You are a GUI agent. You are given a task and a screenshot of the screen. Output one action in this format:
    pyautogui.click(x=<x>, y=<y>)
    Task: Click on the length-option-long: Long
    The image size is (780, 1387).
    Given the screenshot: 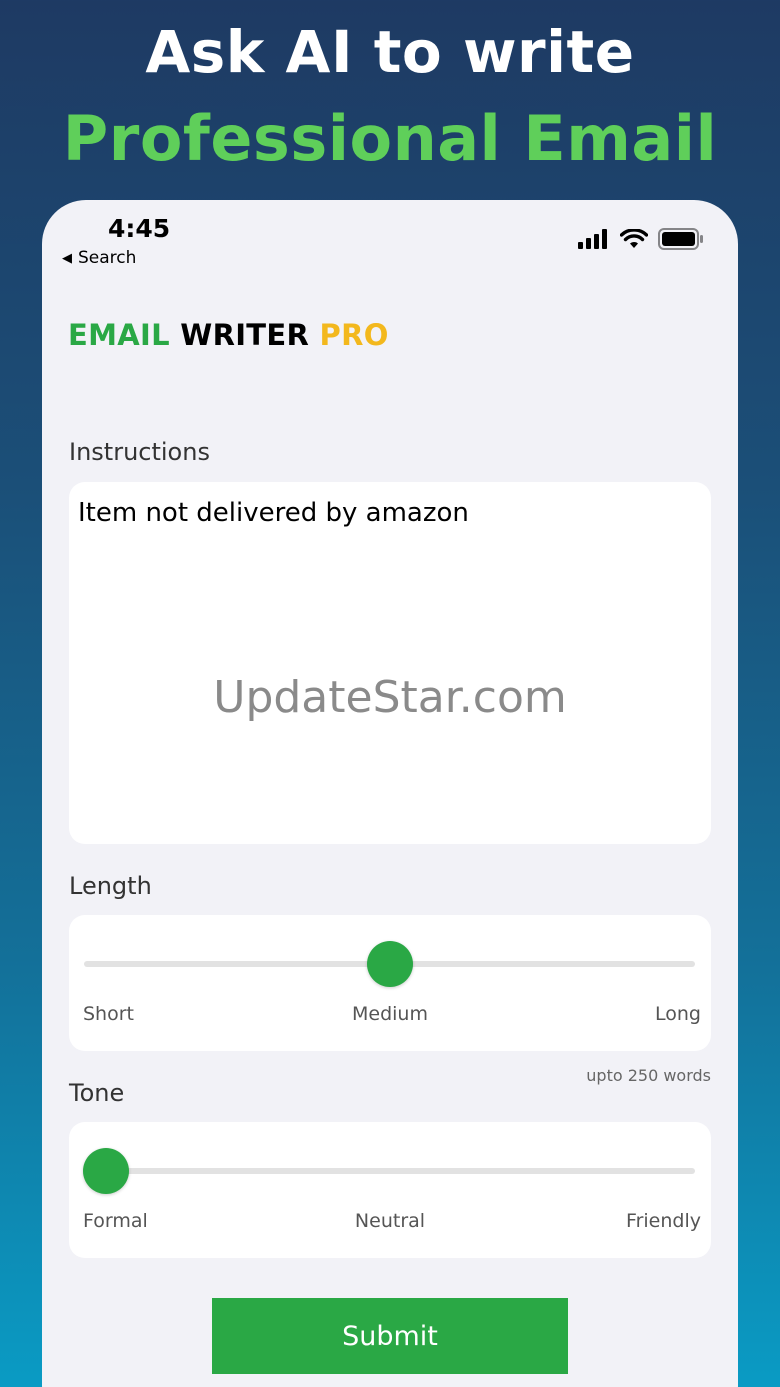 What is the action you would take?
    pyautogui.click(x=678, y=1014)
    